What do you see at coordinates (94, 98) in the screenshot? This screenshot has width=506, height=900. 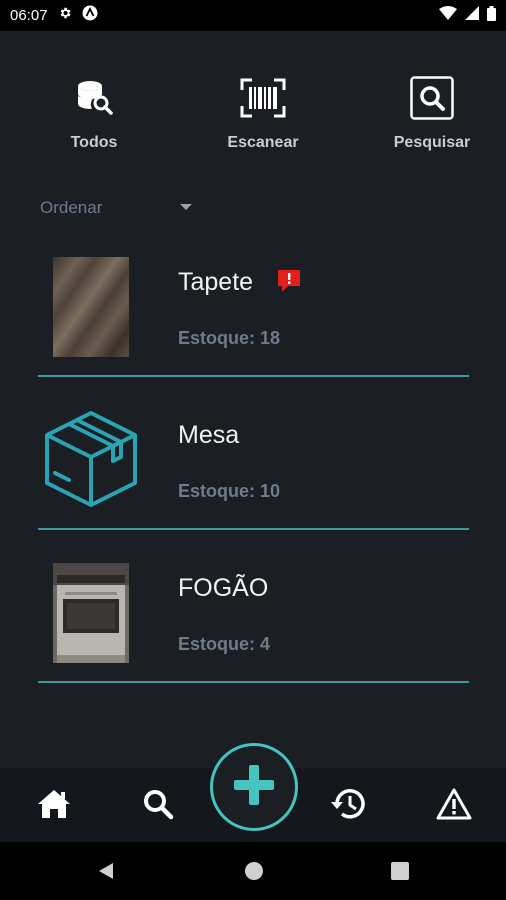 I see `database-search-icon` at bounding box center [94, 98].